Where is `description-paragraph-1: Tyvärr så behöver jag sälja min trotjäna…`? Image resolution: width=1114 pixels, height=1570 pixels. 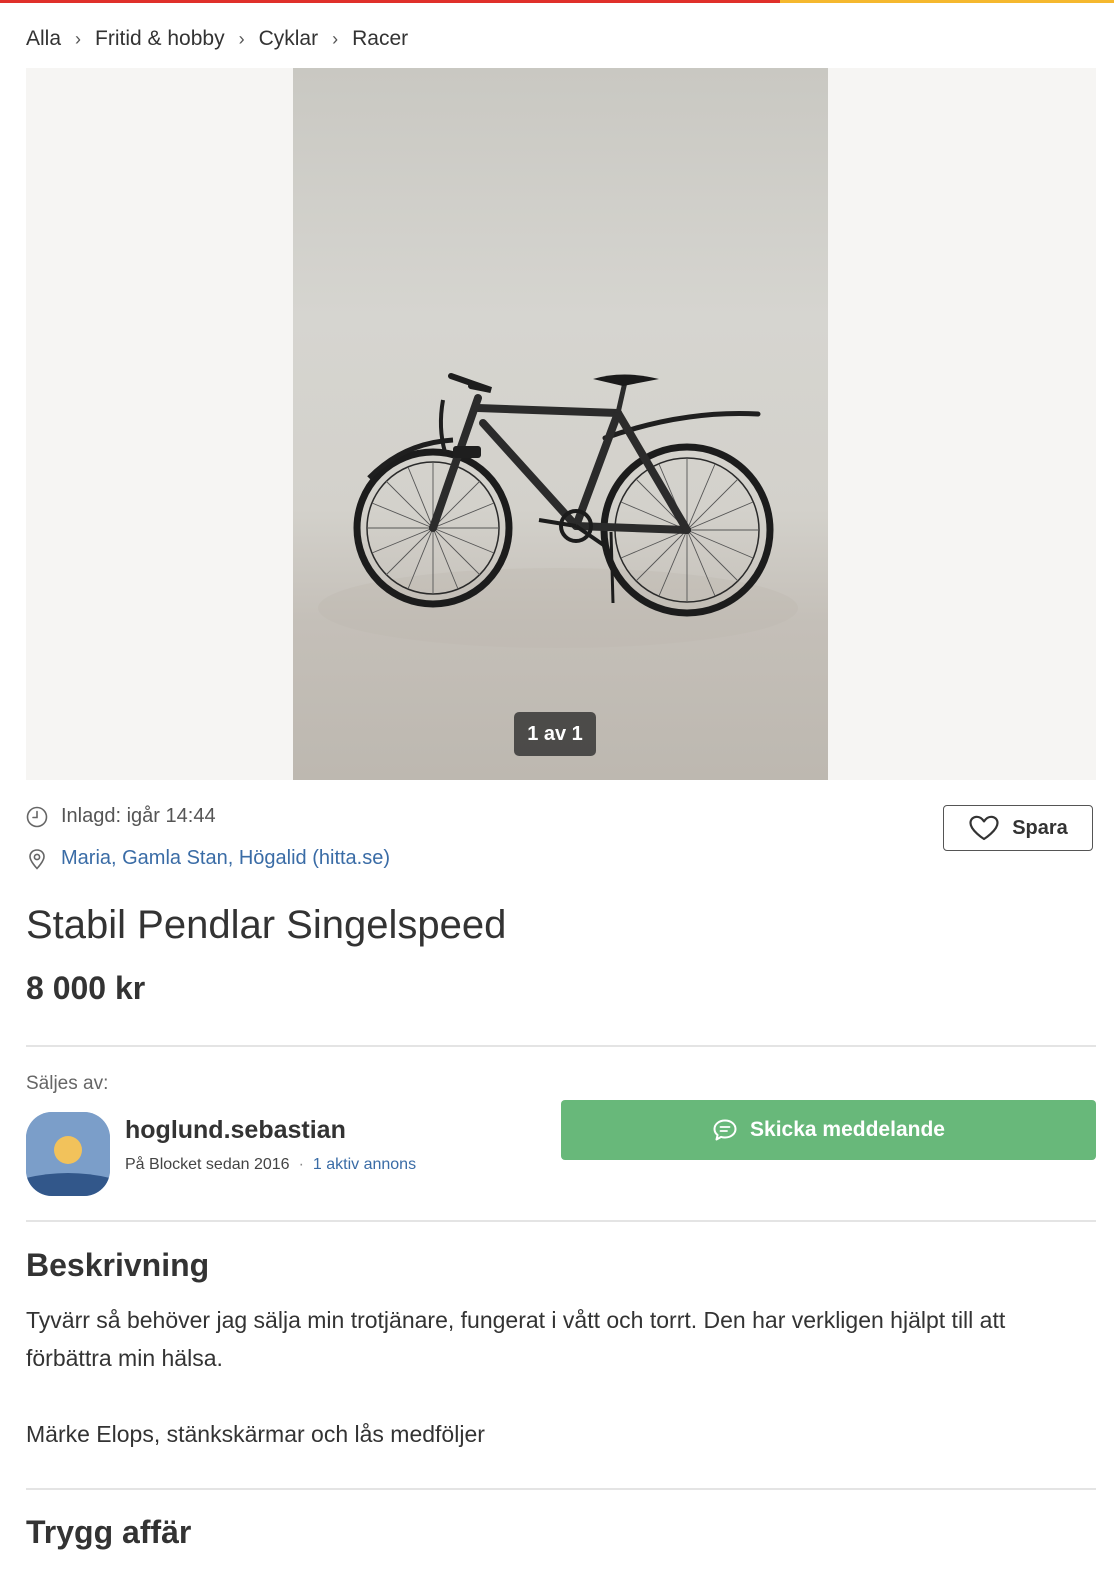 description-paragraph-1: Tyvärr så behöver jag sälja min trotjäna… is located at coordinates (516, 1339).